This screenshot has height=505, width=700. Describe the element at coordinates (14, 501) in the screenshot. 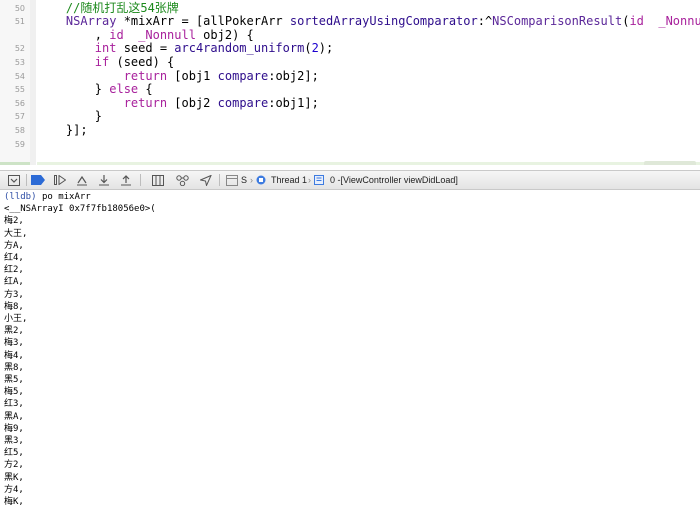

I see `console-output-item: 梅K,` at that location.